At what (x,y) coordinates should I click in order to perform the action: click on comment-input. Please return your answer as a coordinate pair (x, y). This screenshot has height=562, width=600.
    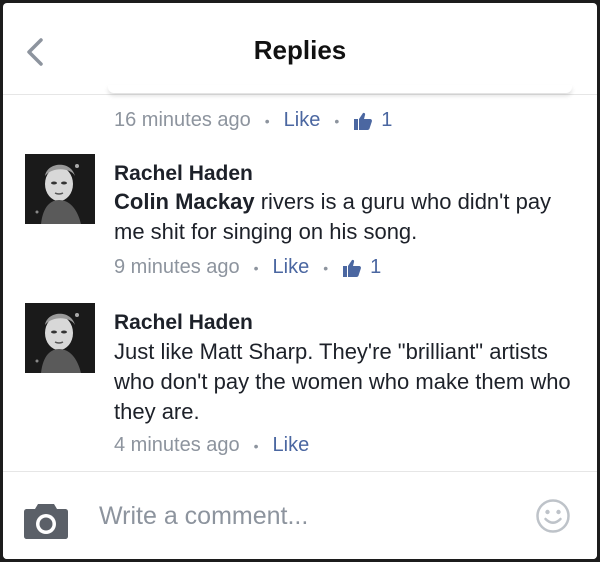
    Looking at the image, I should click on (309, 516).